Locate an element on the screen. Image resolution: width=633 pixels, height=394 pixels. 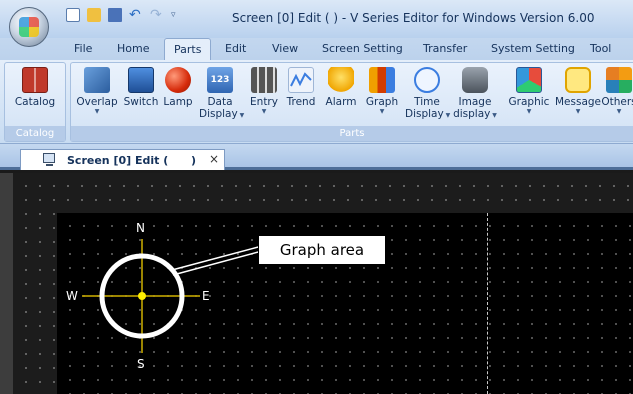
screen-boundary-line is located at coordinates (487, 303).